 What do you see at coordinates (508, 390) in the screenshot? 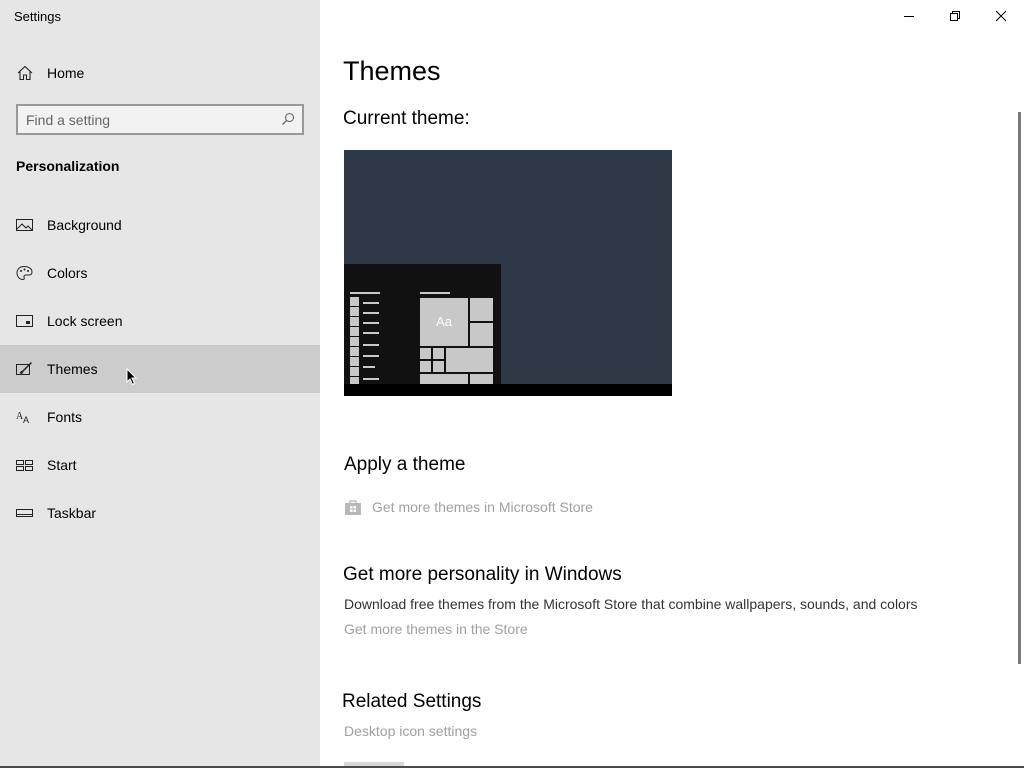
I see `preview-taskbar` at bounding box center [508, 390].